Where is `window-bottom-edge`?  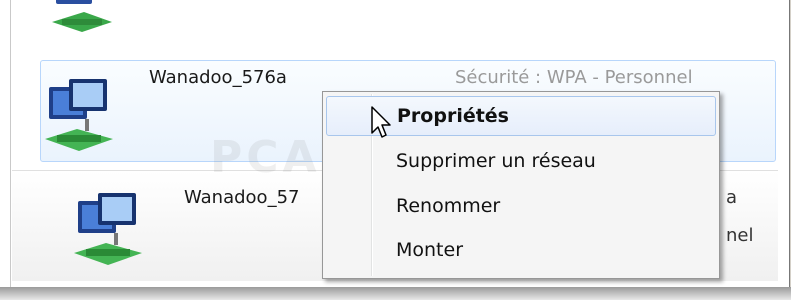 window-bottom-edge is located at coordinates (395, 293).